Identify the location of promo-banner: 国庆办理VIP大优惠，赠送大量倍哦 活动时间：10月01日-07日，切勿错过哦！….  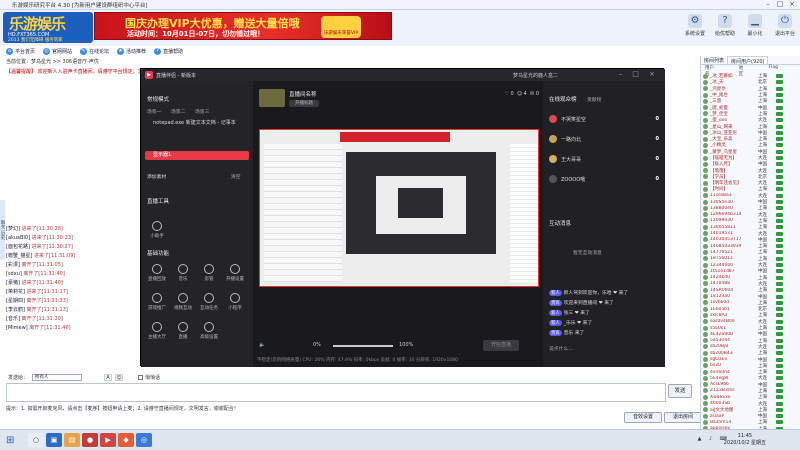
(243, 26).